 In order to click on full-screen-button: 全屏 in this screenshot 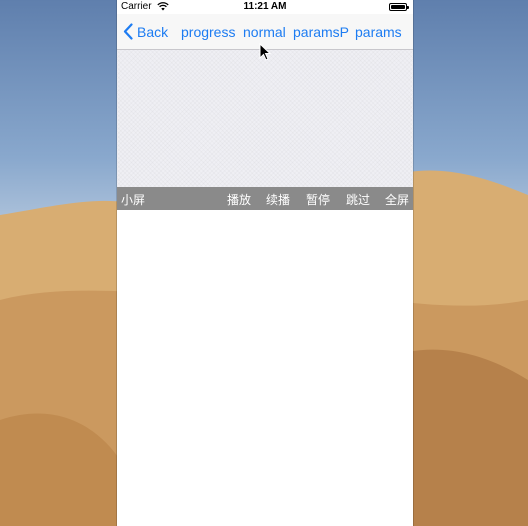, I will do `click(397, 199)`.